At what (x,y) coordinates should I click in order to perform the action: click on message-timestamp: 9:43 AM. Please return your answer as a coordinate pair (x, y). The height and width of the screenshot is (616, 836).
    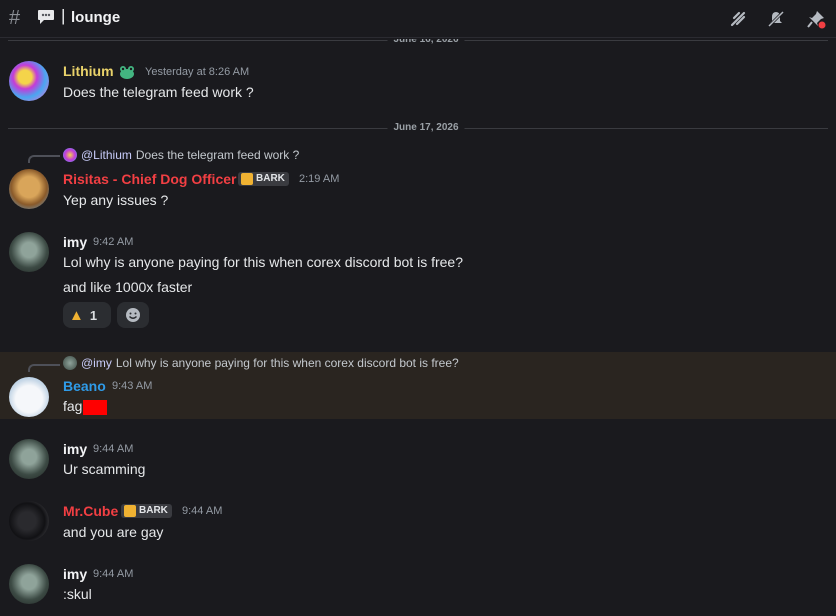
    Looking at the image, I should click on (132, 386).